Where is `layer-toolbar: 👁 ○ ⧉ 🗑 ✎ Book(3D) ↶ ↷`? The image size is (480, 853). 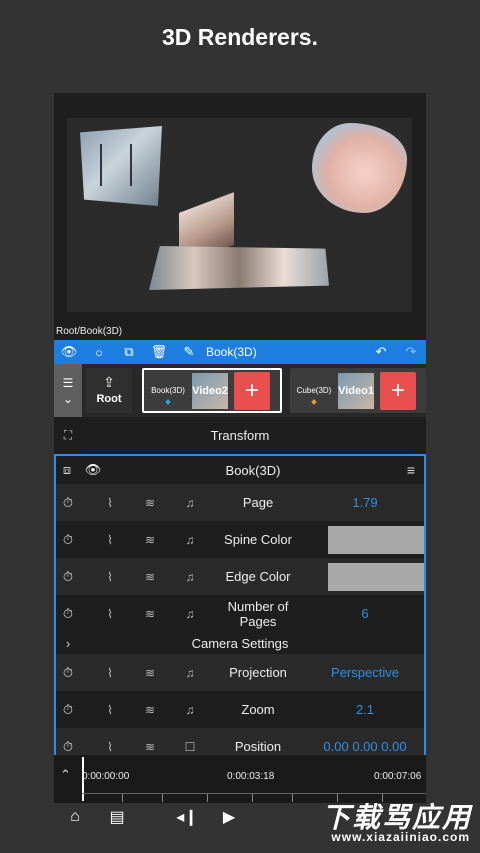
layer-toolbar: 👁 ○ ⧉ 🗑 ✎ Book(3D) ↶ ↷ is located at coordinates (240, 352).